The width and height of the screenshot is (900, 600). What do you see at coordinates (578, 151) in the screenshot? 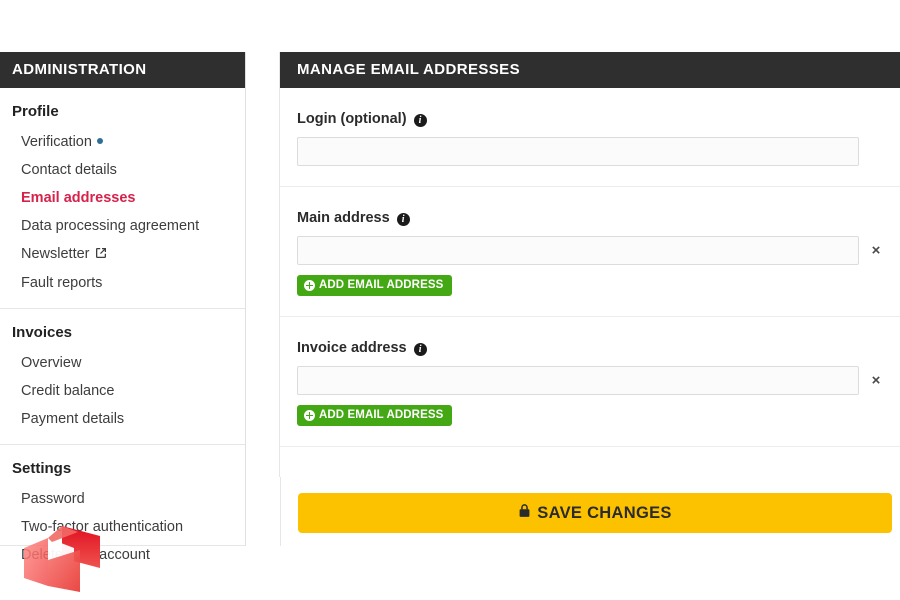
I see `login-input` at bounding box center [578, 151].